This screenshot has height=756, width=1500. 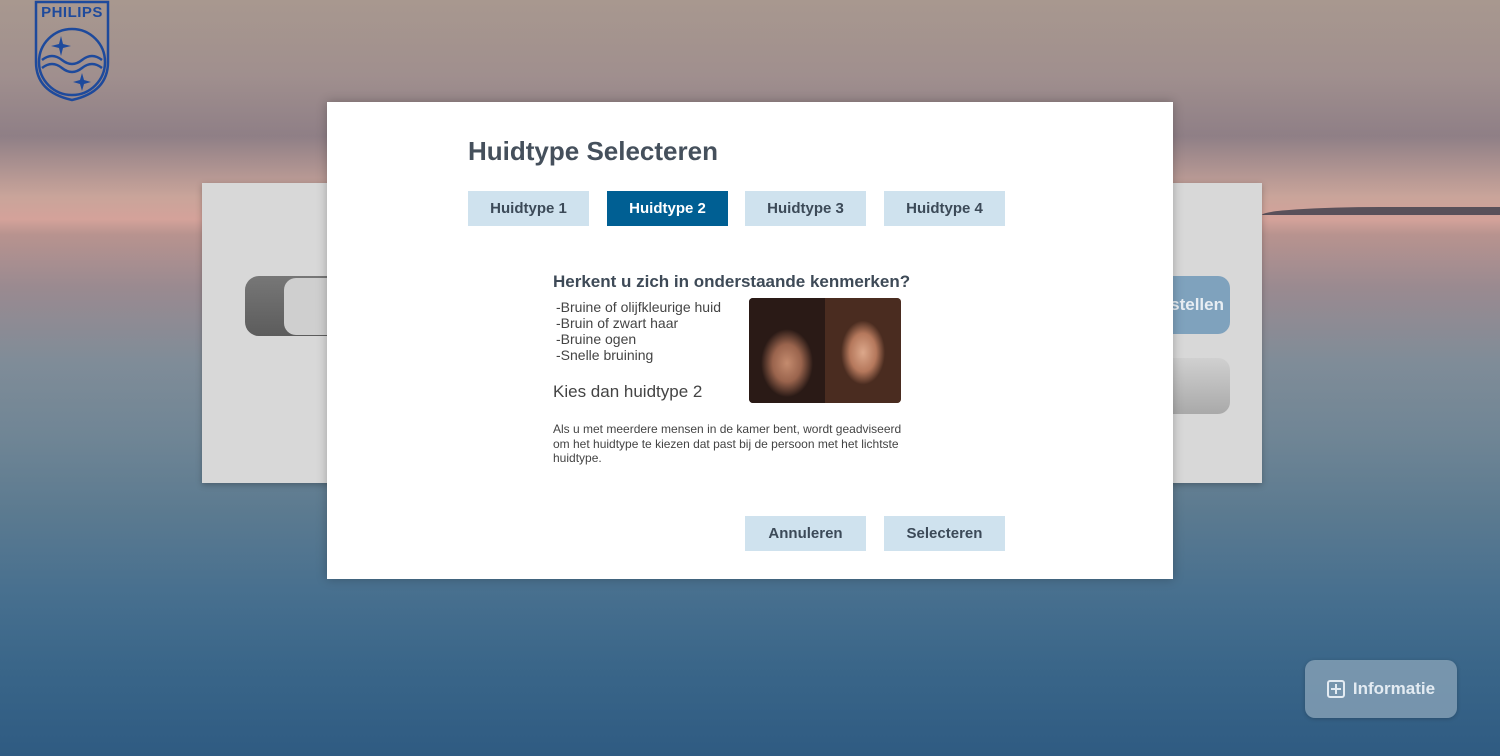 I want to click on horizon-silhouette, so click(x=1381, y=211).